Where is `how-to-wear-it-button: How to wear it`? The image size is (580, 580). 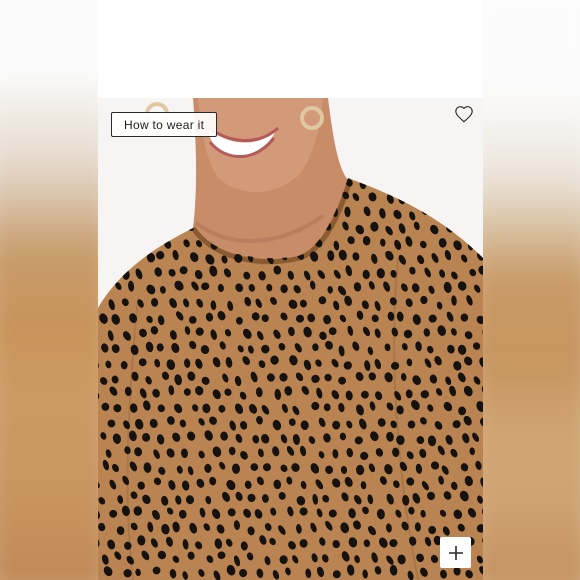
how-to-wear-it-button: How to wear it is located at coordinates (164, 124).